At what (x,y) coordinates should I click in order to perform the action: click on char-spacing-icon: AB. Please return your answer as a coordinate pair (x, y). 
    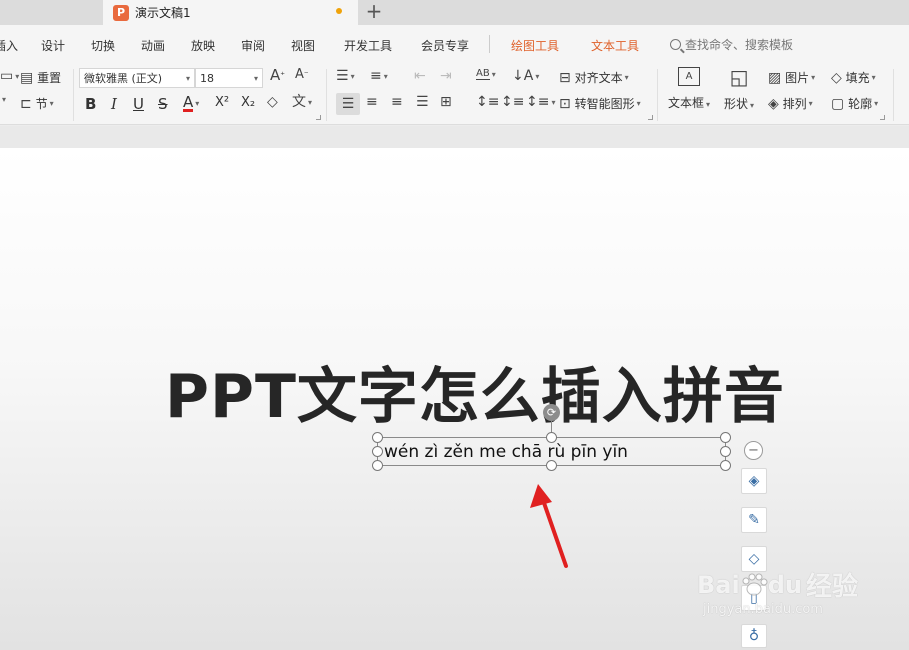
    Looking at the image, I should click on (483, 74).